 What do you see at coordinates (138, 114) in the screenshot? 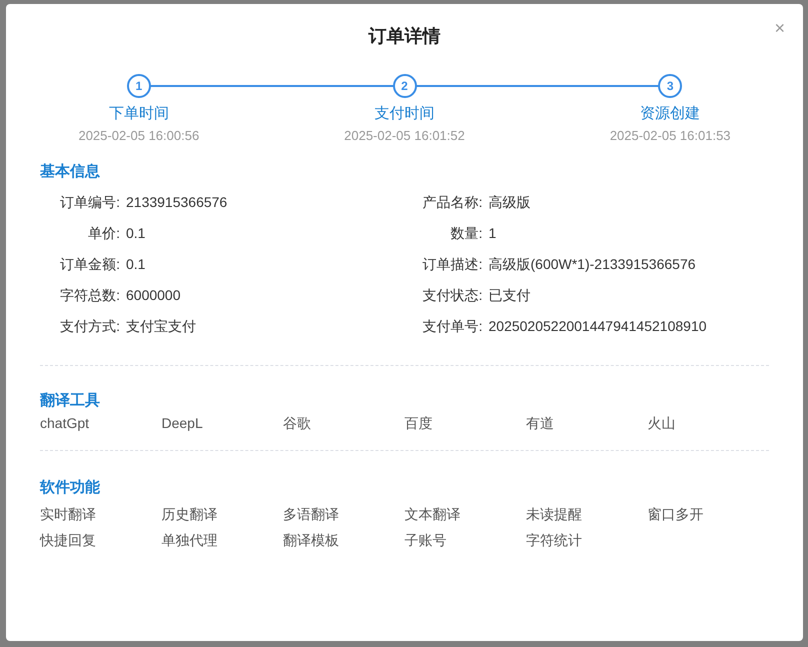
I see `step-label: 下单时间` at bounding box center [138, 114].